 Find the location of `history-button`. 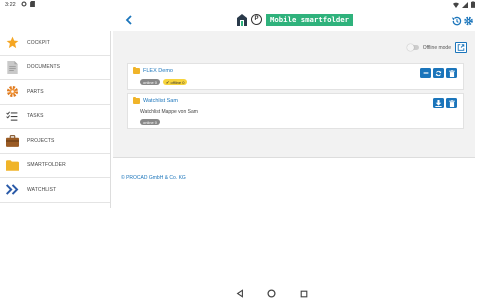

history-button is located at coordinates (456, 20).